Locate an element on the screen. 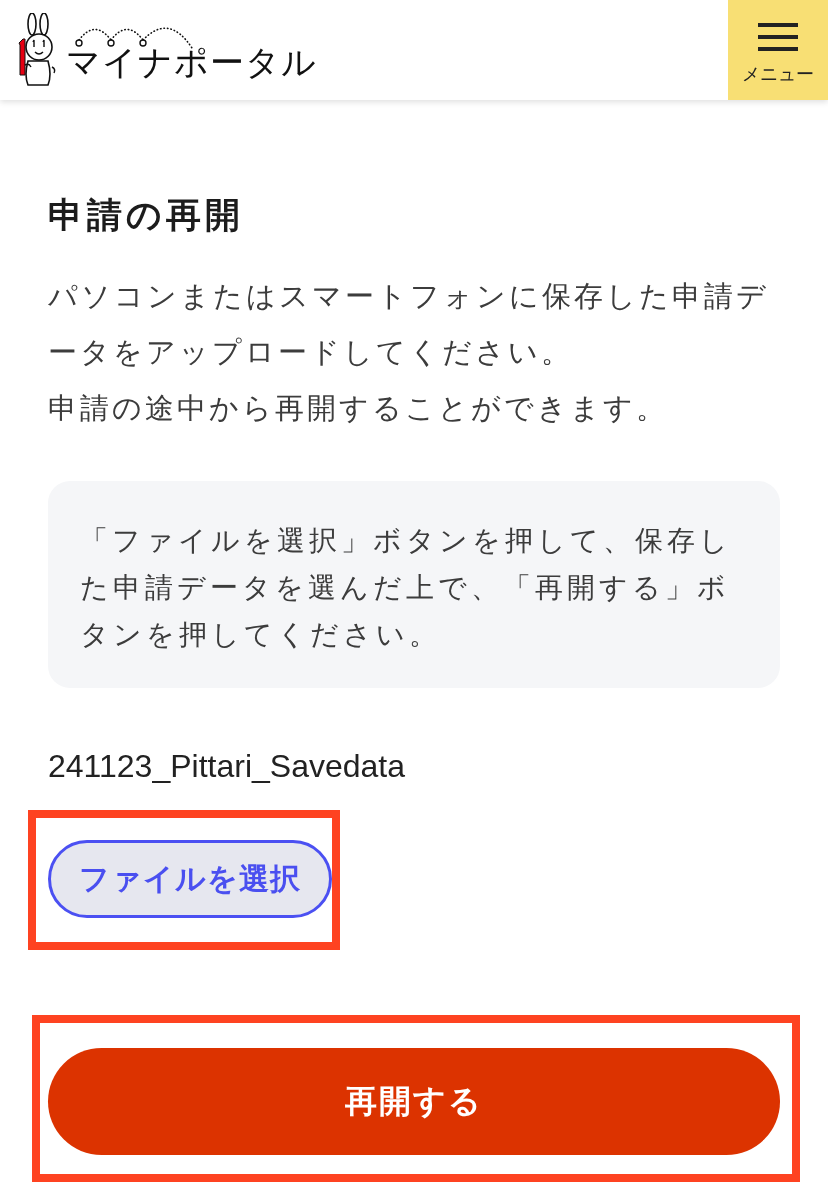 This screenshot has height=1195, width=828. menu-button: メニュー is located at coordinates (778, 50).